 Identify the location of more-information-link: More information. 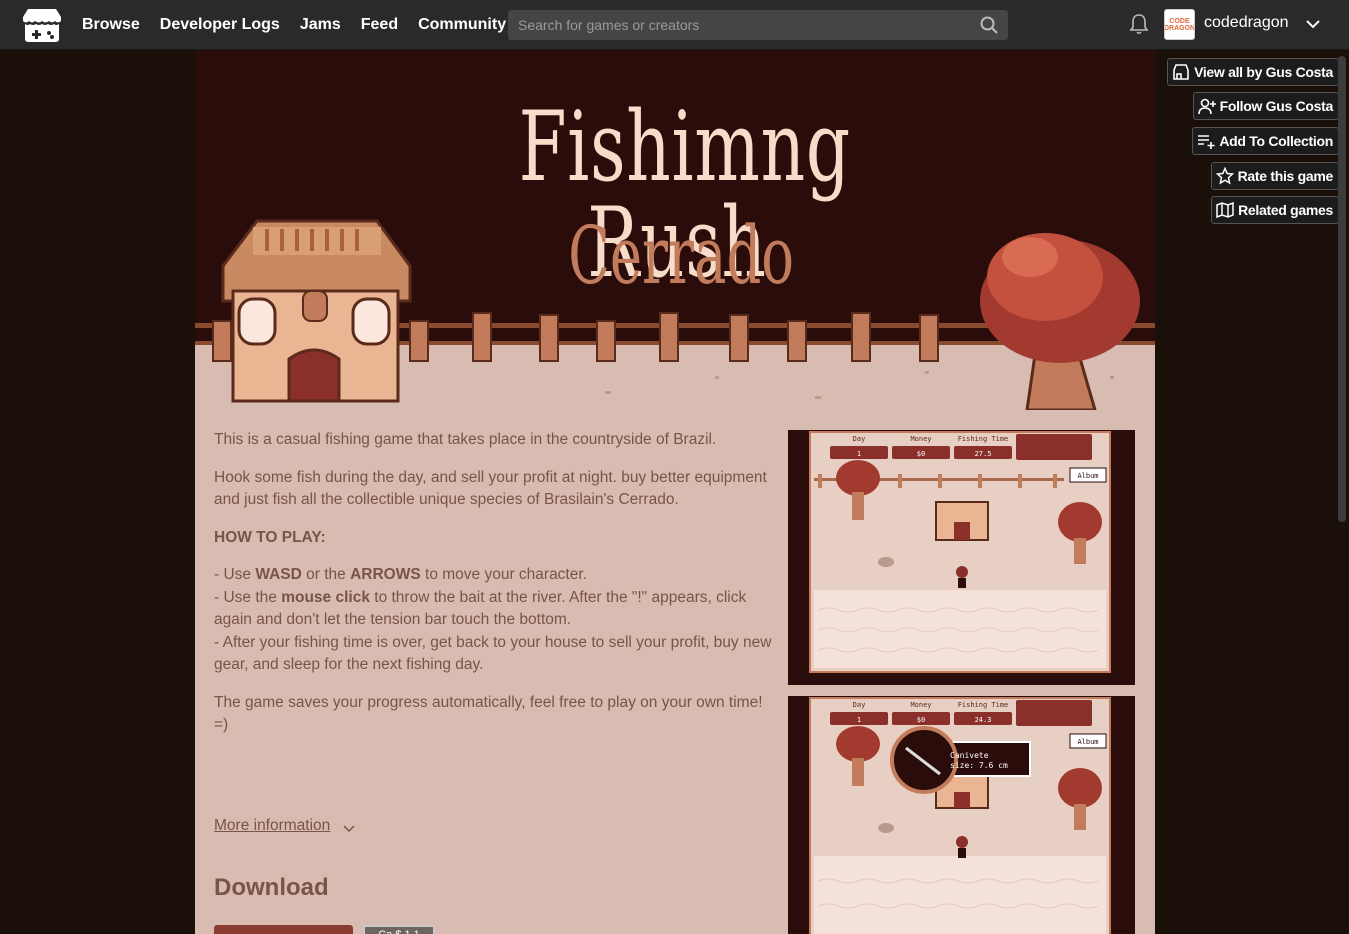
(272, 826).